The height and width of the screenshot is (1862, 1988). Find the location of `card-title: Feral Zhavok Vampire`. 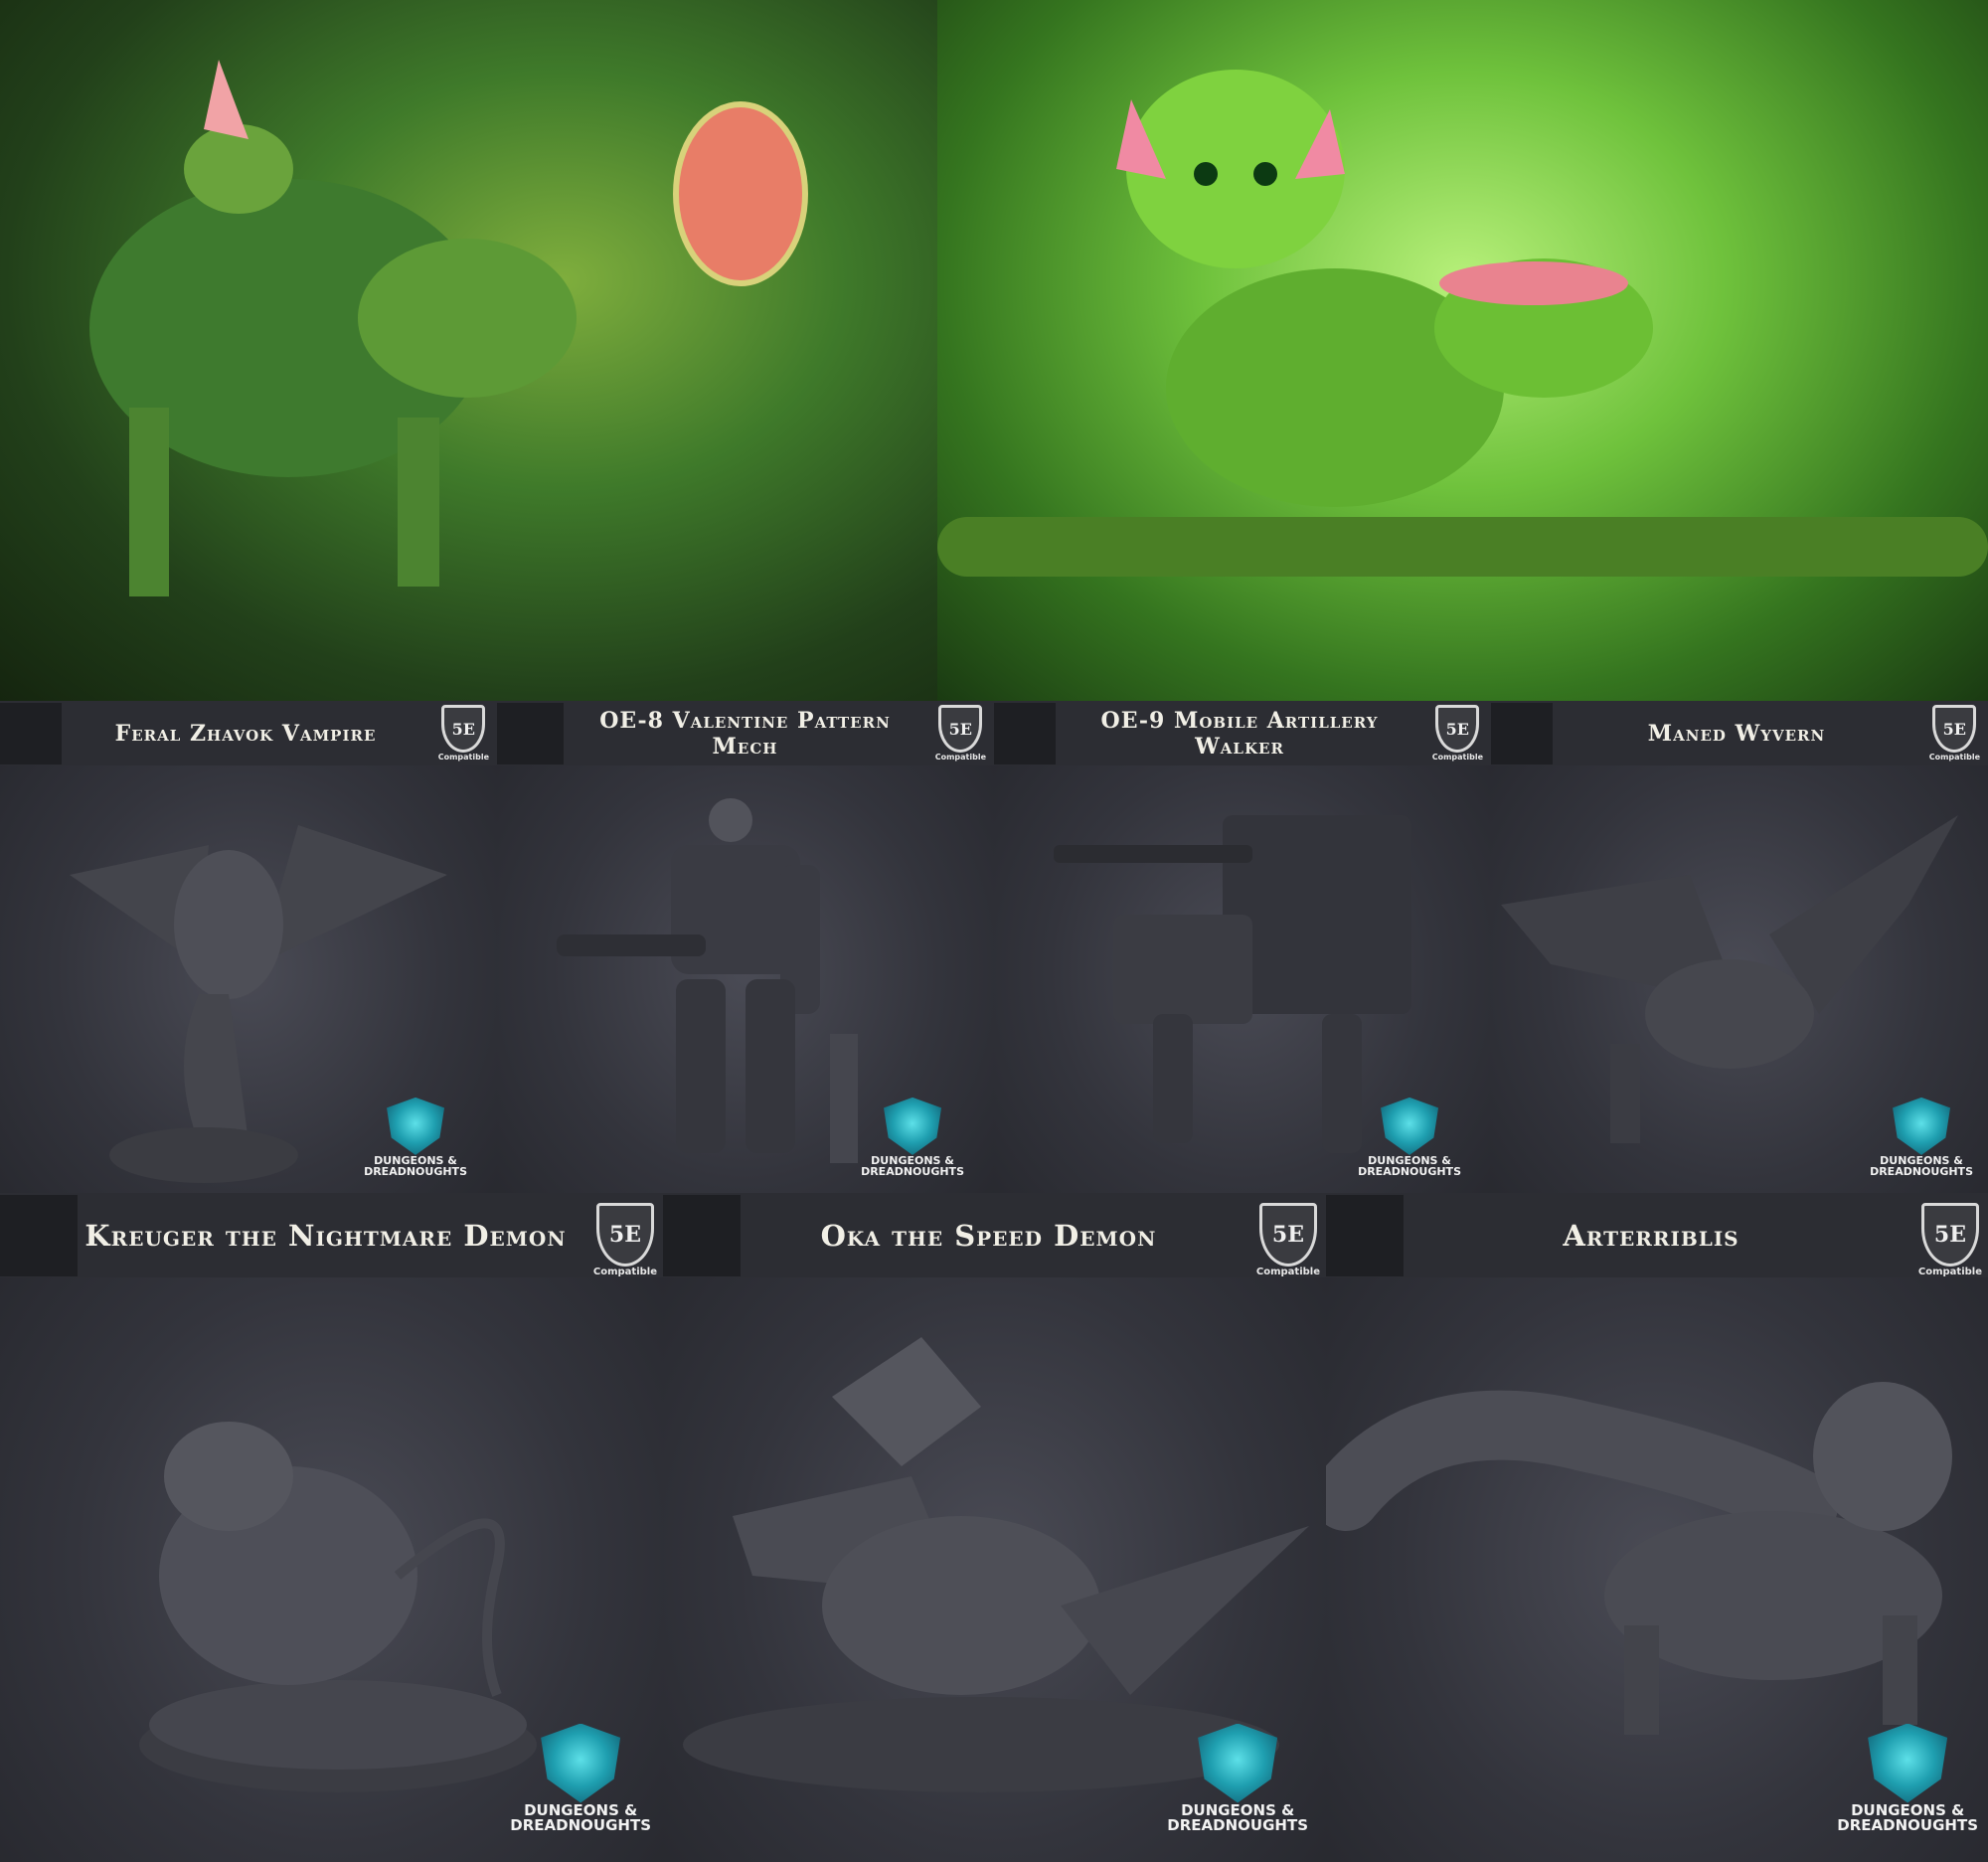

card-title: Feral Zhavok Vampire is located at coordinates (245, 733).